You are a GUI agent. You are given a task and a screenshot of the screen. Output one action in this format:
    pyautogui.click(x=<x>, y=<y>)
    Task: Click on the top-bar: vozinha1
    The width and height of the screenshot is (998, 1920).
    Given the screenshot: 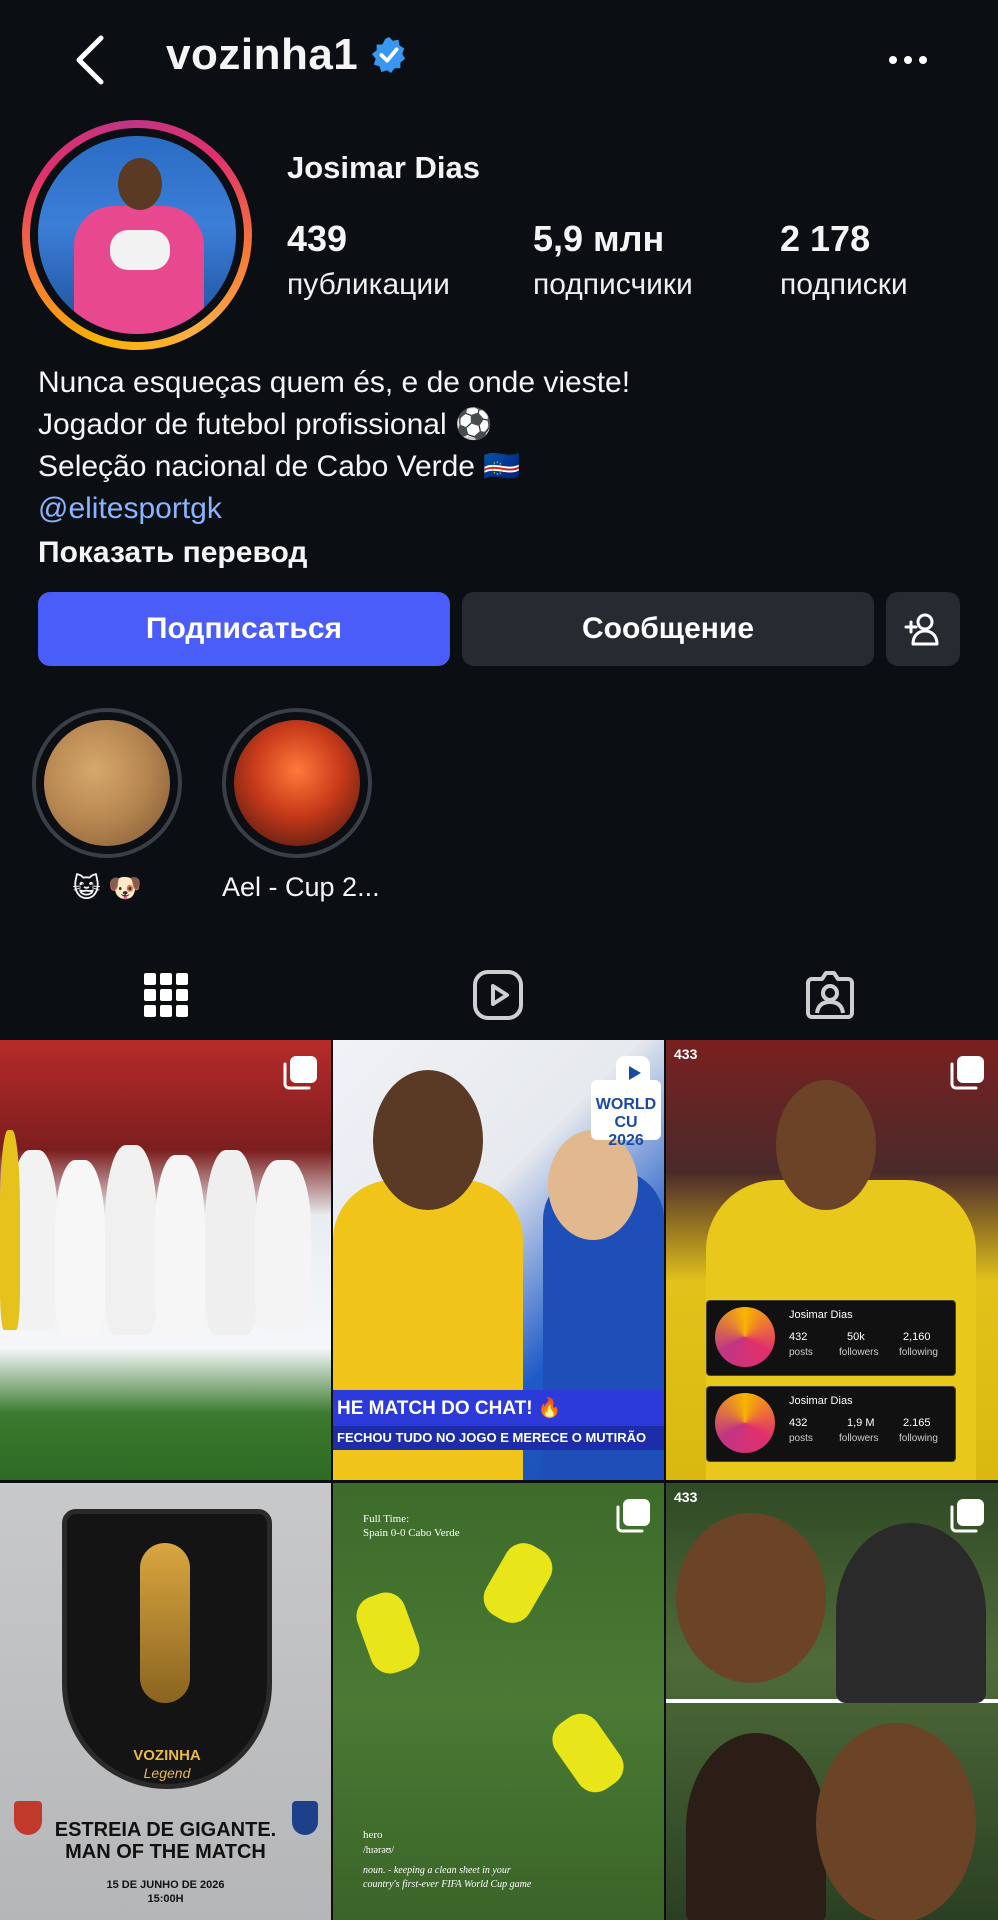 What is the action you would take?
    pyautogui.click(x=499, y=60)
    